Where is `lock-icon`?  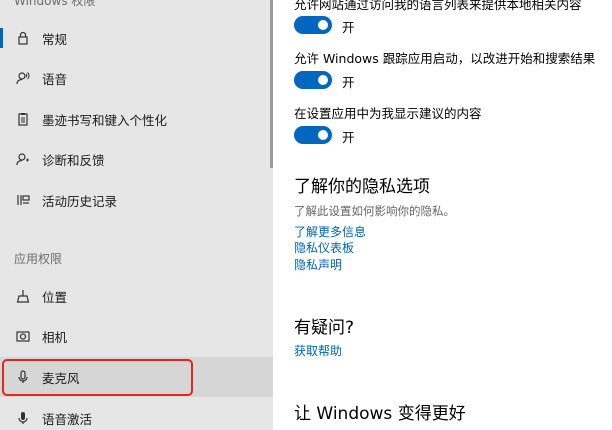
lock-icon is located at coordinates (23, 38).